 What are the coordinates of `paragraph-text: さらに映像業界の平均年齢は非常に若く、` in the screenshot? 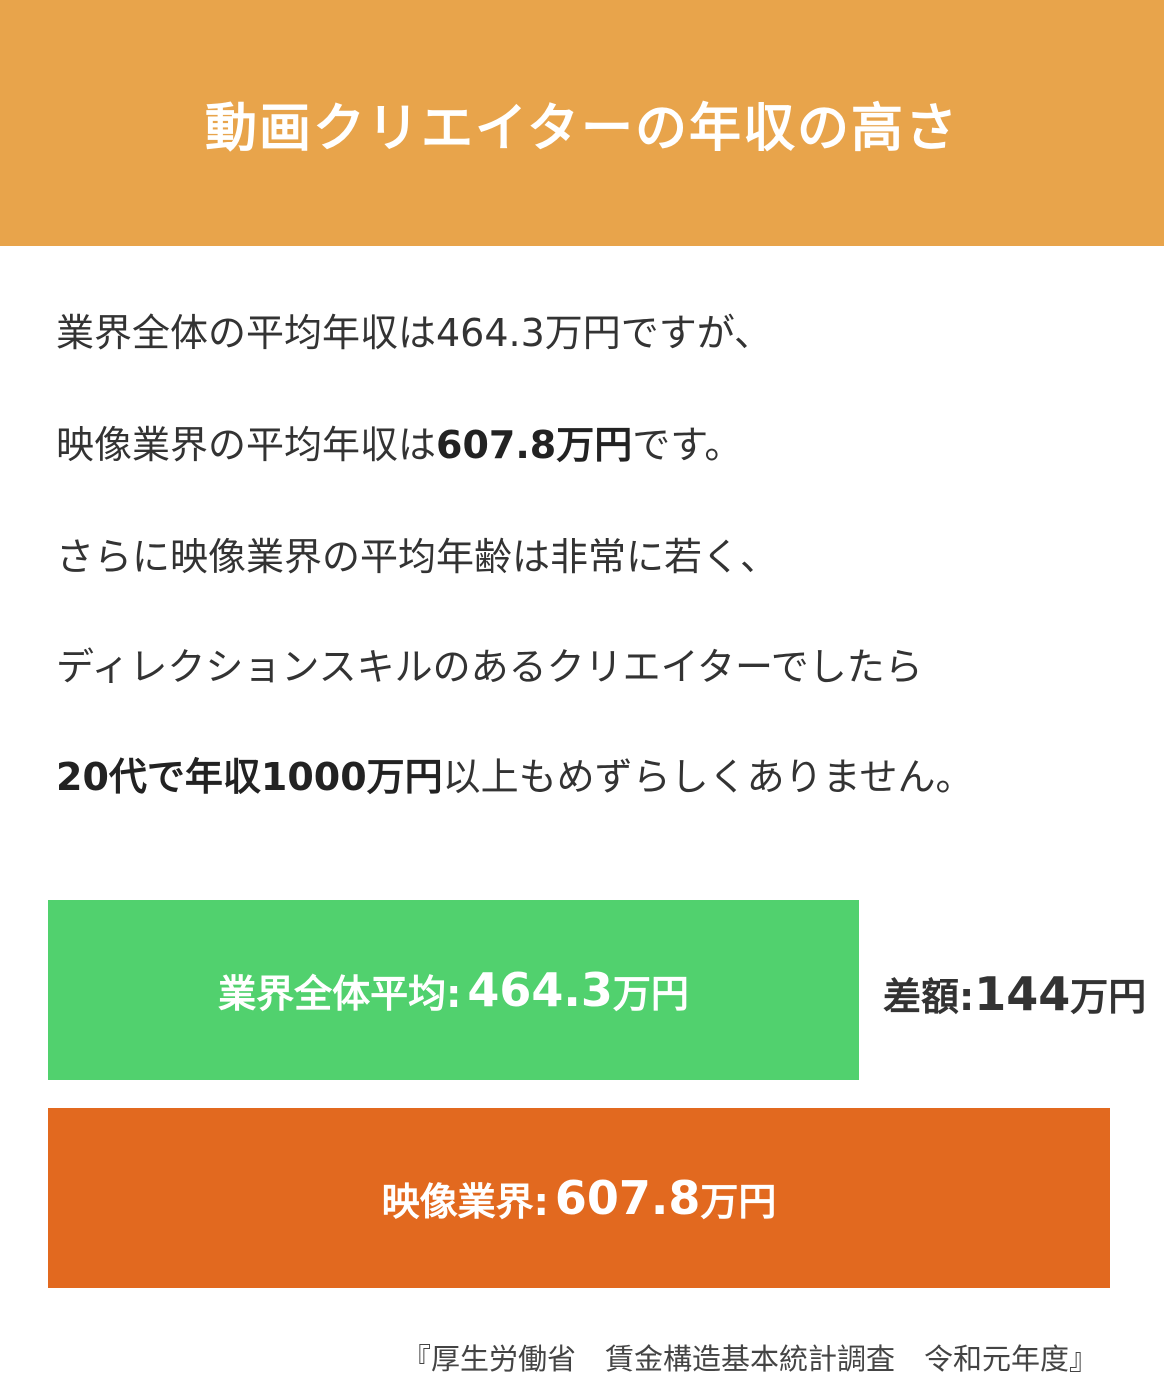 It's located at (417, 557).